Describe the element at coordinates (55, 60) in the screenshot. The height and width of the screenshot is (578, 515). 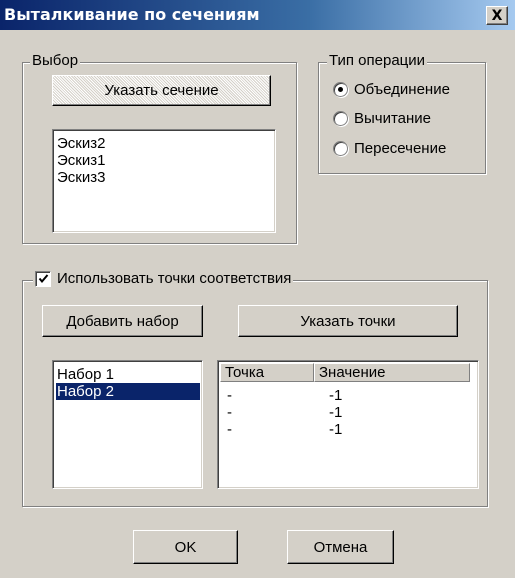
I see `selection-group-legend: Выбор` at that location.